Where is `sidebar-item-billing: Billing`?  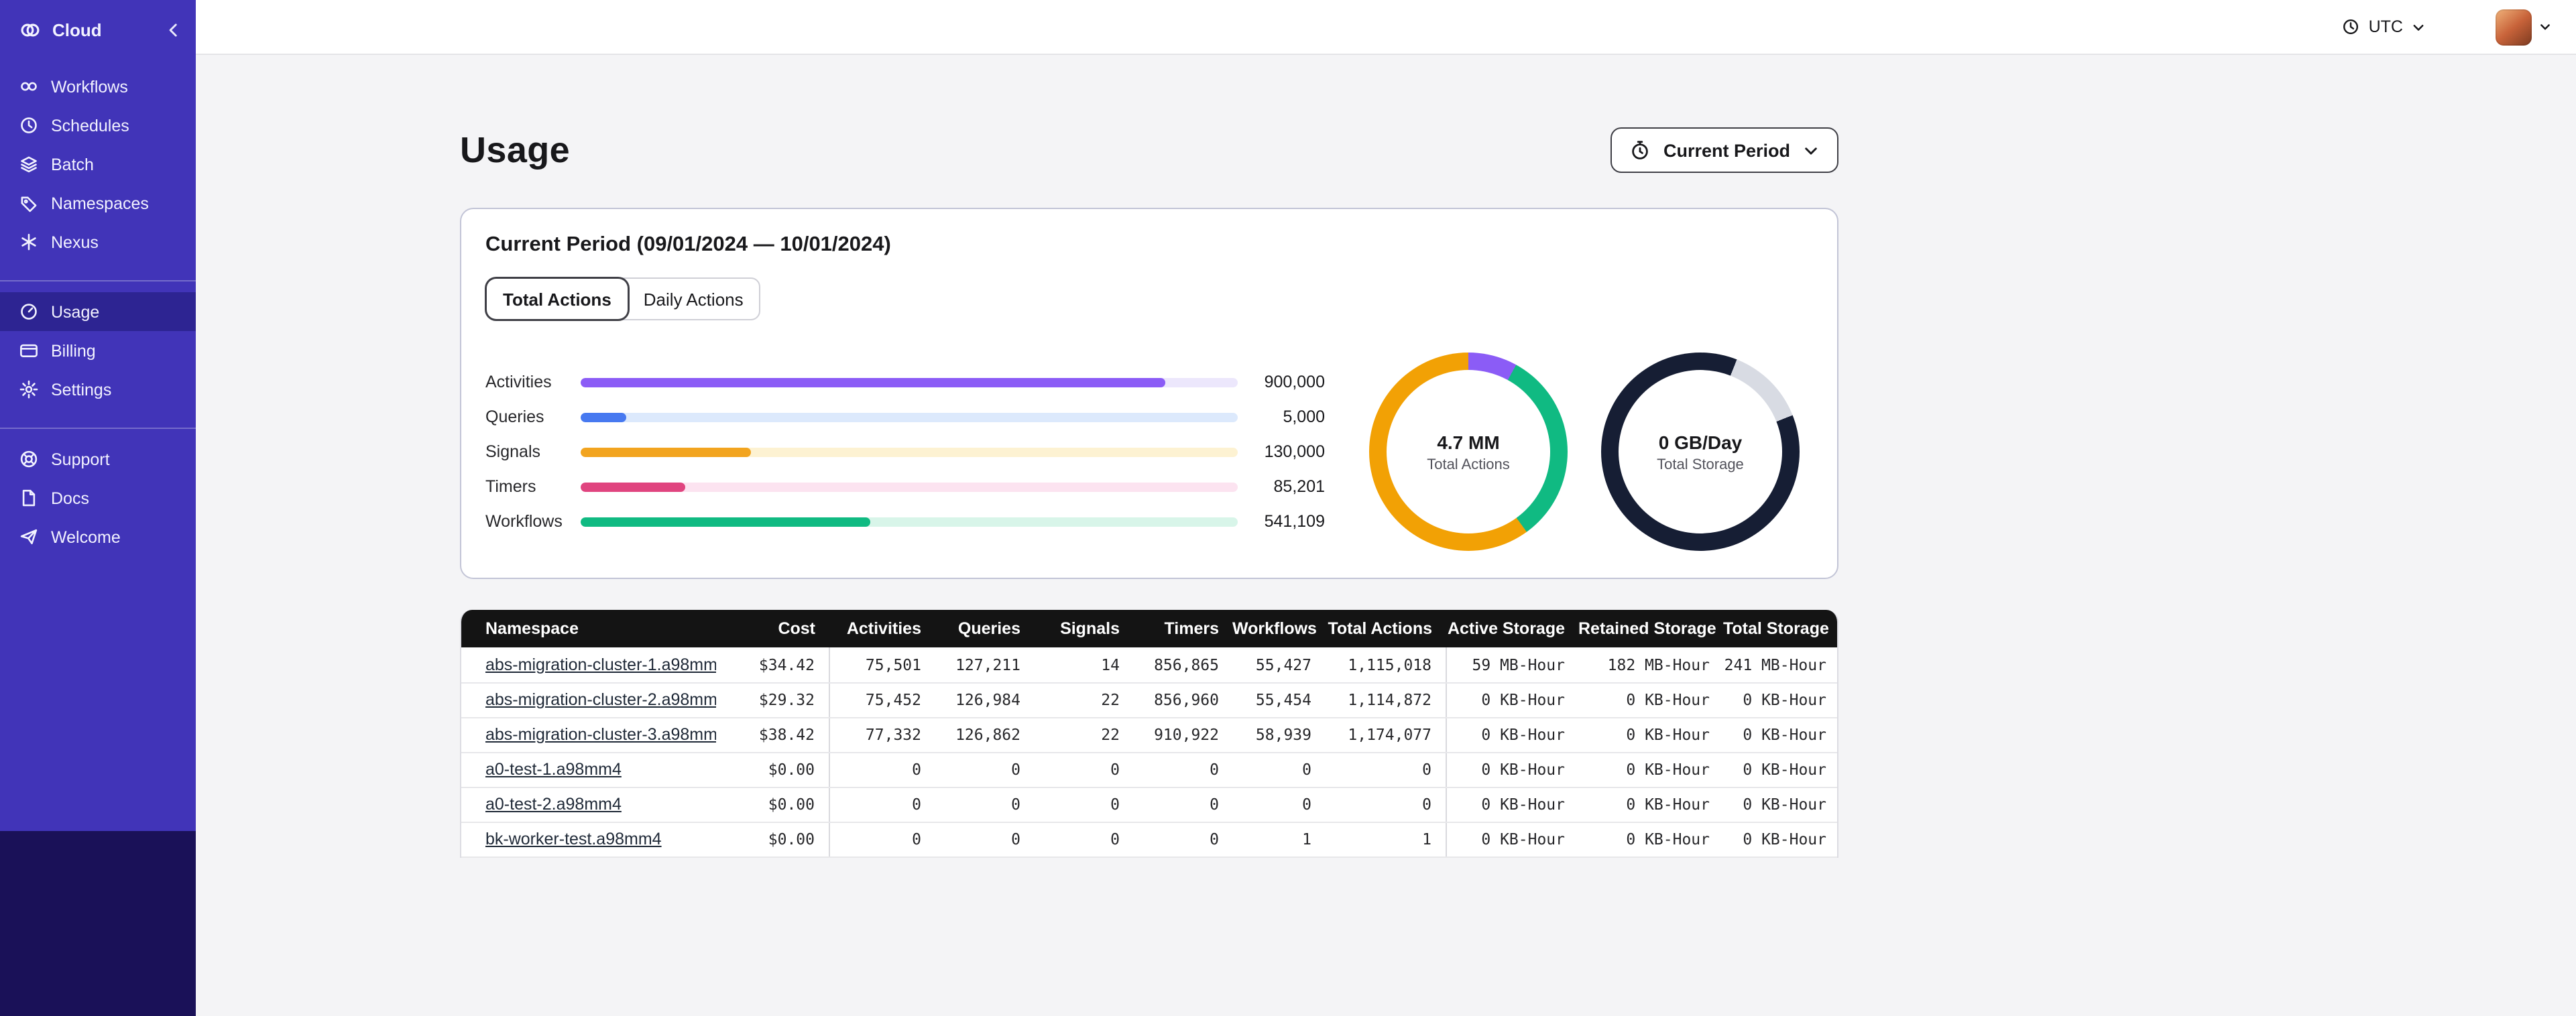 sidebar-item-billing: Billing is located at coordinates (98, 351).